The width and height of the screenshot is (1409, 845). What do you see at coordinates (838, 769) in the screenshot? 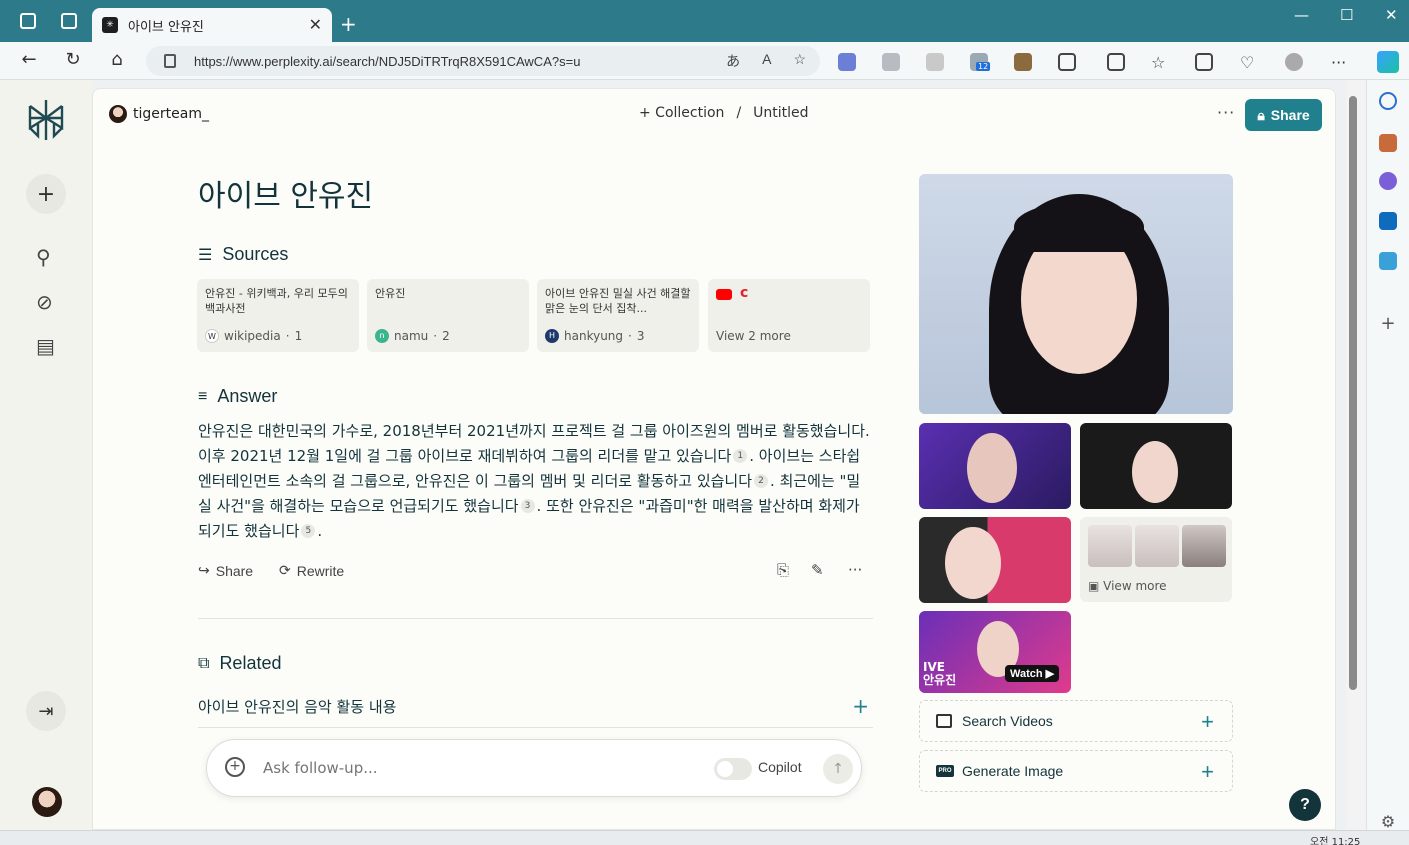
I see `submit-button: ↑` at bounding box center [838, 769].